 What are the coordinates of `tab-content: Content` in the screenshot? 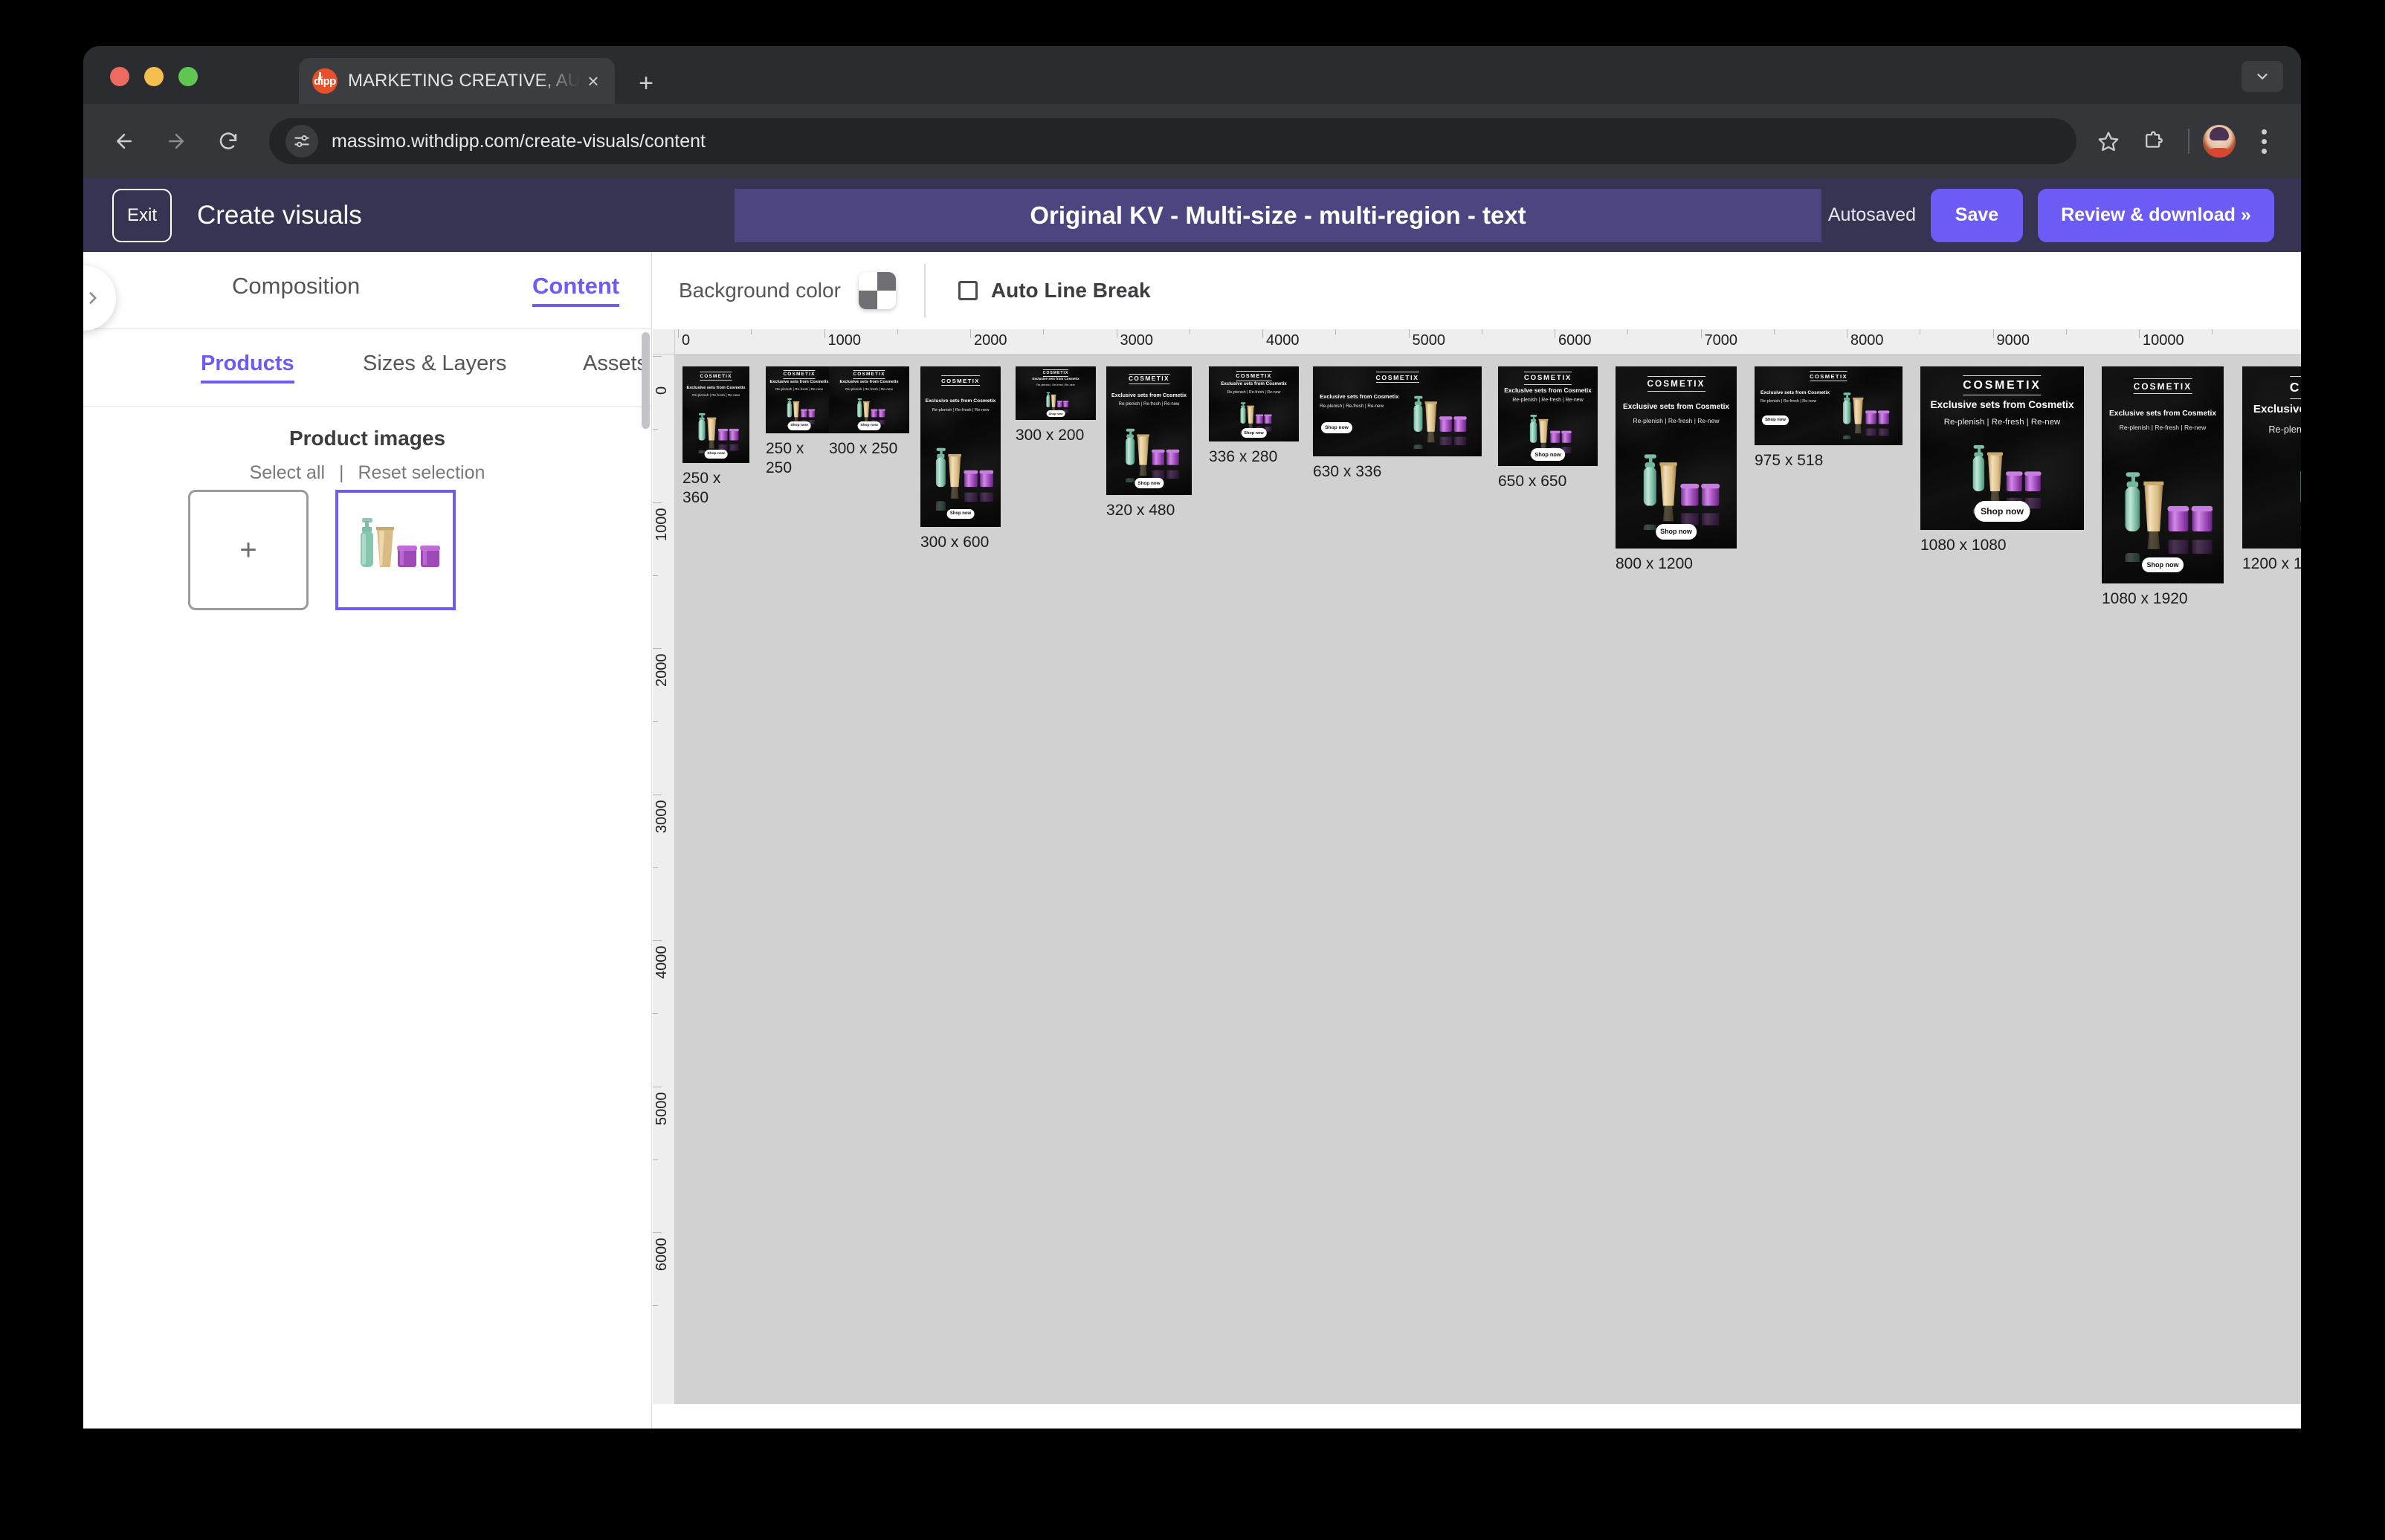 It's located at (576, 290).